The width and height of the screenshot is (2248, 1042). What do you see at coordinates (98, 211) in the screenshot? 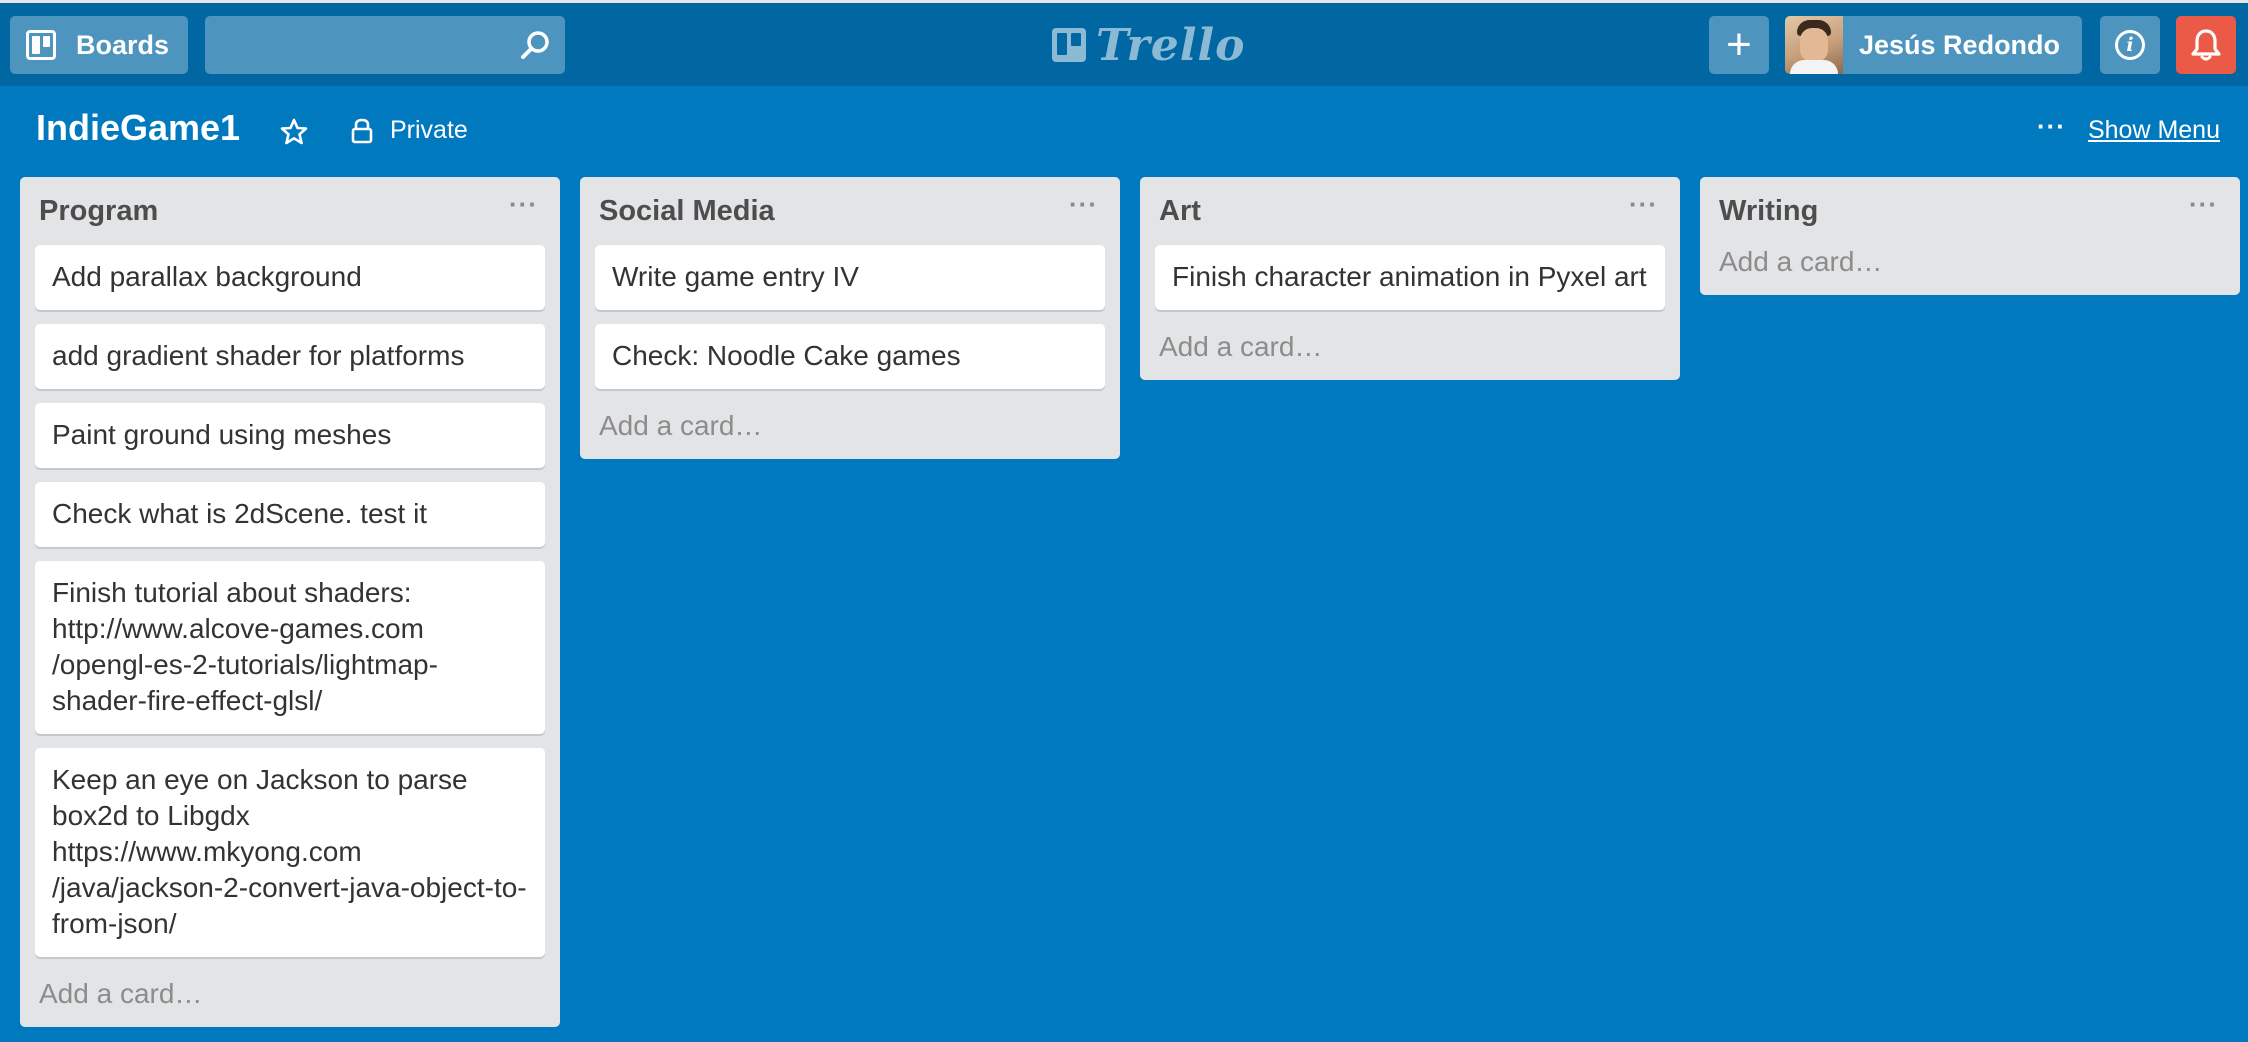
I see `list-title: Program` at bounding box center [98, 211].